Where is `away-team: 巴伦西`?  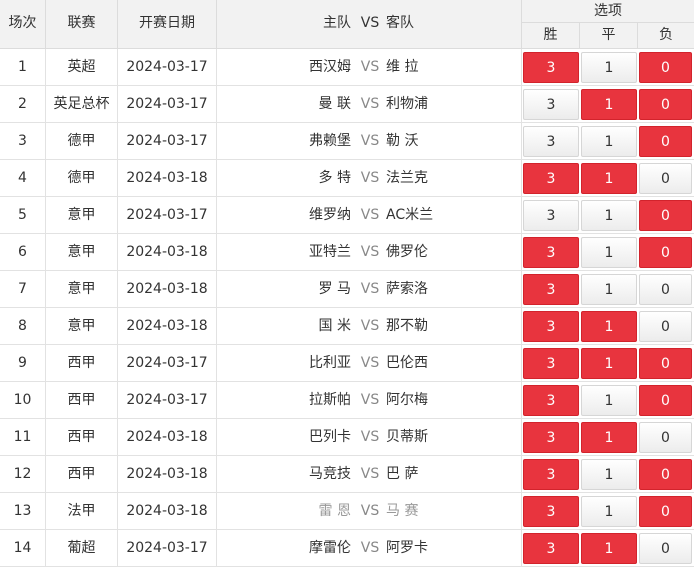 away-team: 巴伦西 is located at coordinates (407, 363).